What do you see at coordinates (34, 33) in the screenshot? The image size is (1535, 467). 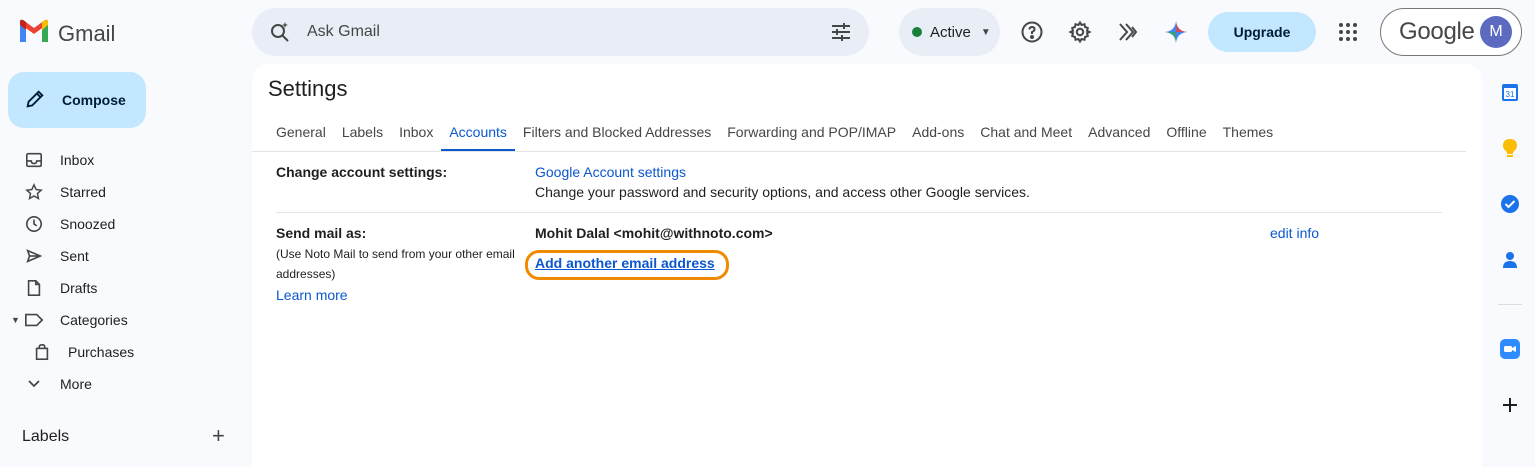 I see `gmail-m-icon` at bounding box center [34, 33].